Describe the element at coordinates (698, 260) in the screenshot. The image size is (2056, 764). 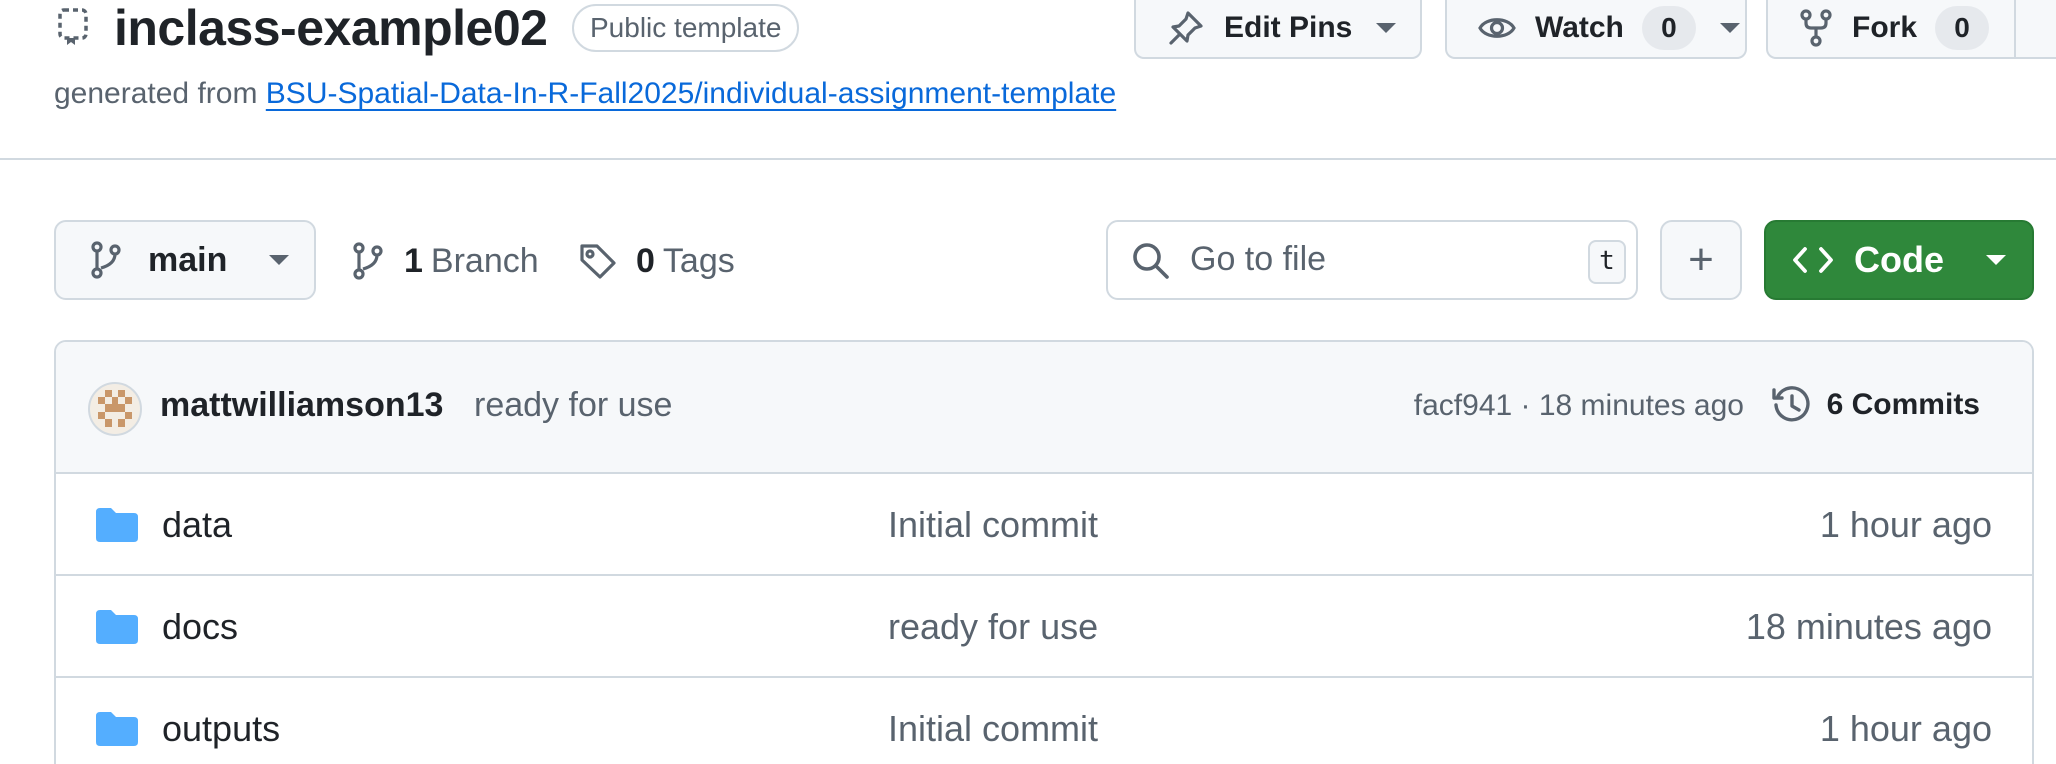
I see `tag-label: Tags` at that location.